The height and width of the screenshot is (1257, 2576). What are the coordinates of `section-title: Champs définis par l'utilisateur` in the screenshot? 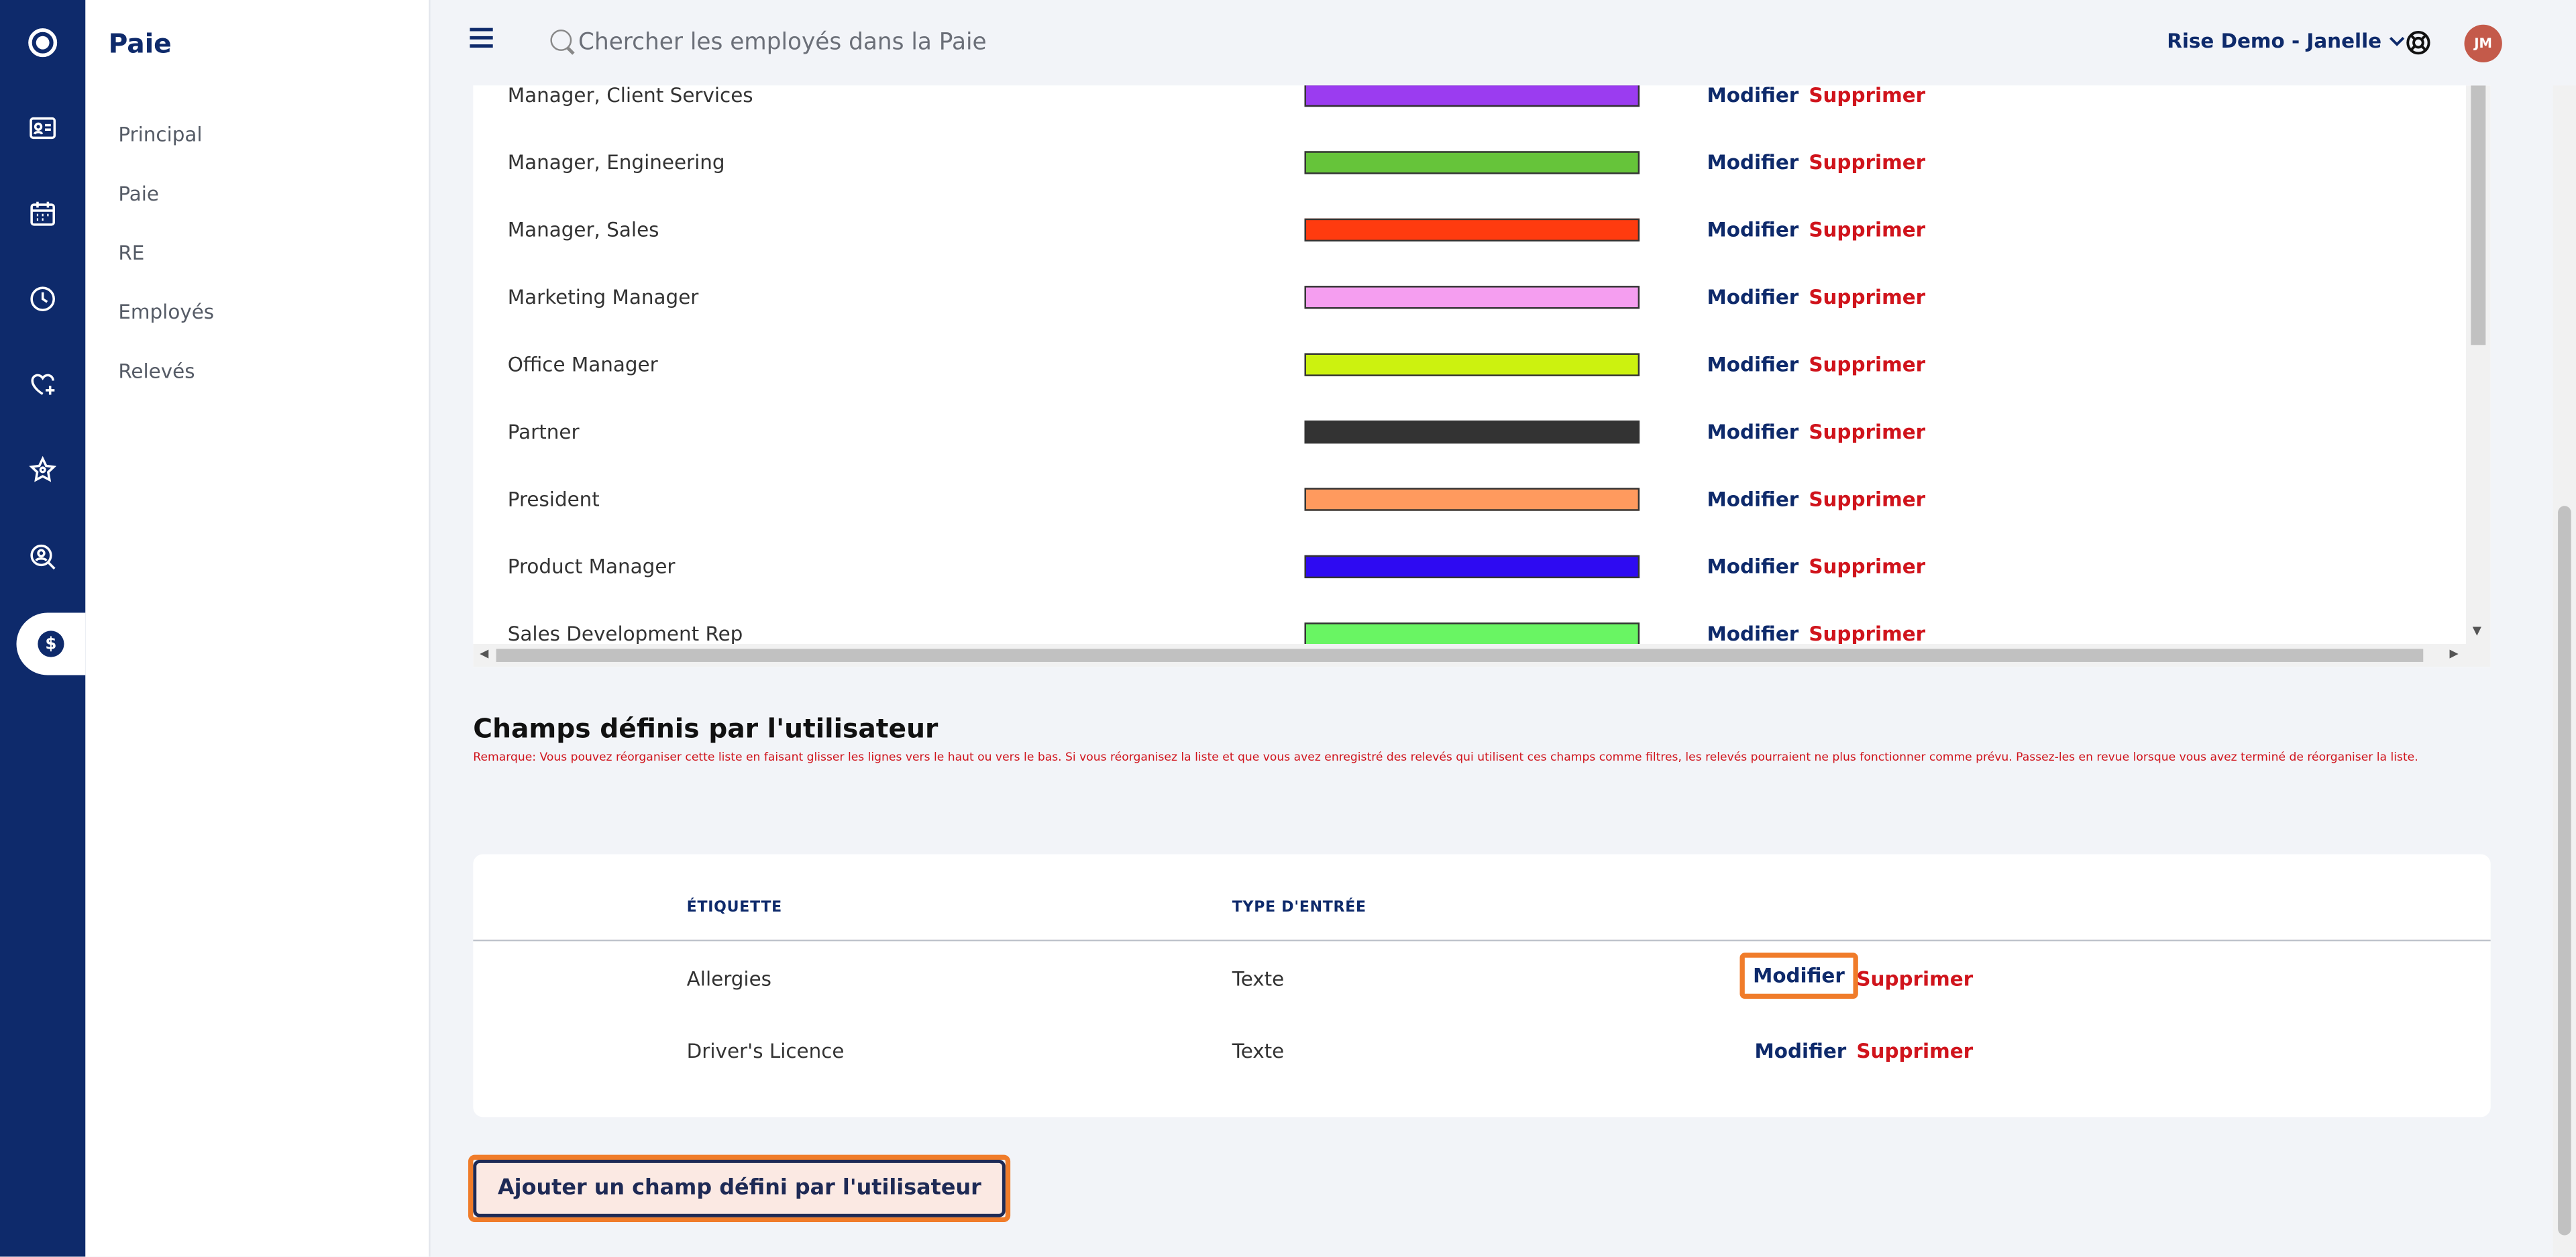 It's located at (705, 728).